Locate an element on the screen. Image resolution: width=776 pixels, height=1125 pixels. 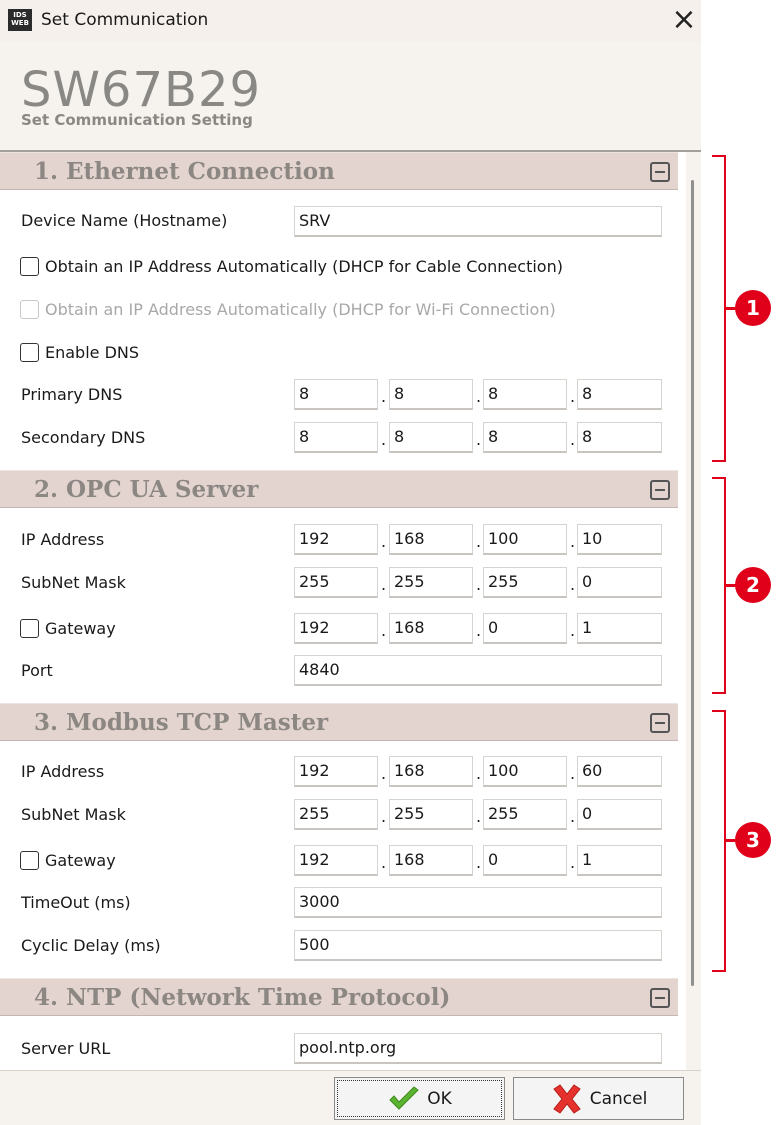
modbus-gateway-option: Gateway is located at coordinates (68, 860).